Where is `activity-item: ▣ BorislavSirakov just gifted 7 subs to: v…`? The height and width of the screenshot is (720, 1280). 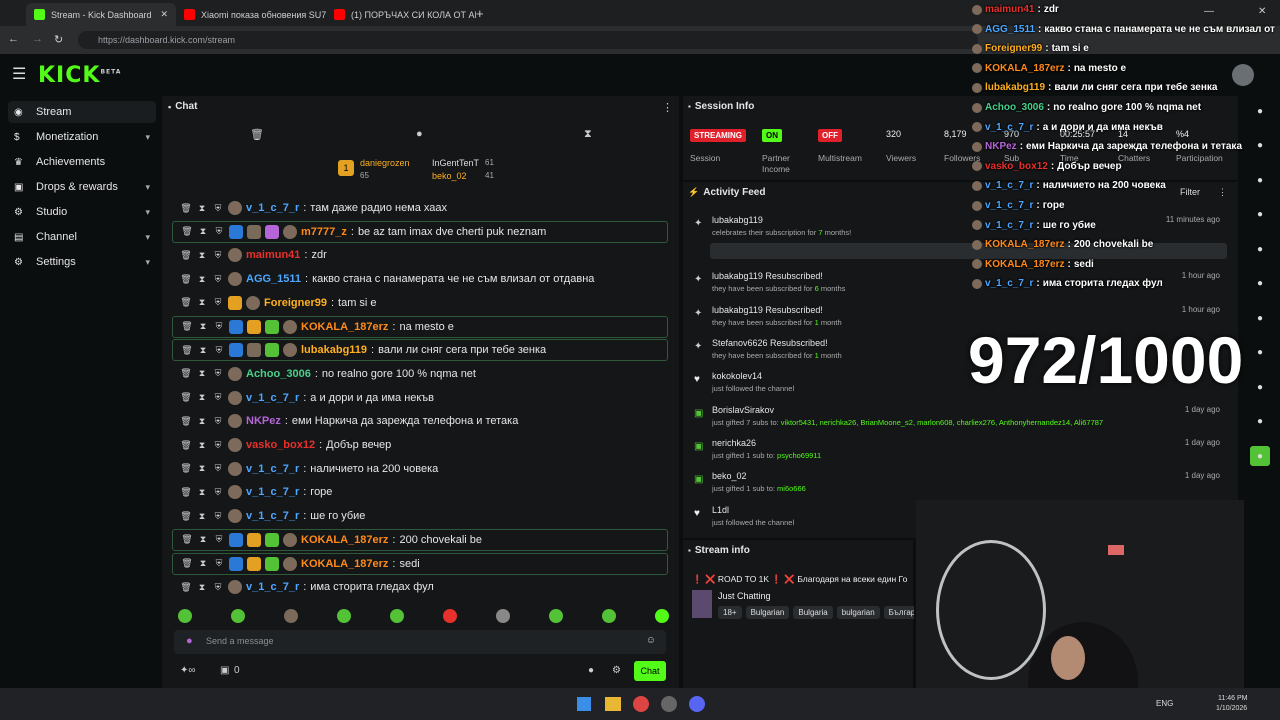 activity-item: ▣ BorislavSirakov just gifted 7 subs to: v… is located at coordinates (960, 421).